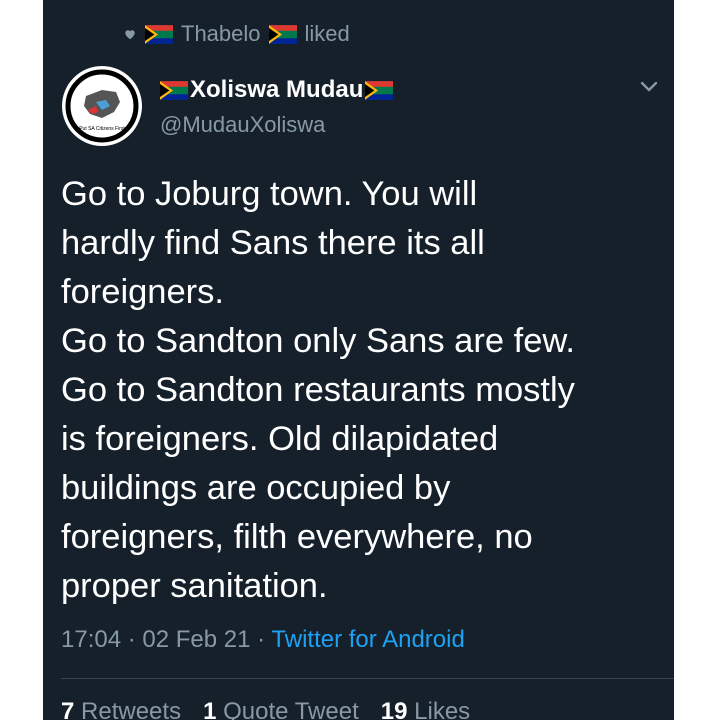 The image size is (720, 720). I want to click on likes-stat: 19 Likes, so click(425, 709).